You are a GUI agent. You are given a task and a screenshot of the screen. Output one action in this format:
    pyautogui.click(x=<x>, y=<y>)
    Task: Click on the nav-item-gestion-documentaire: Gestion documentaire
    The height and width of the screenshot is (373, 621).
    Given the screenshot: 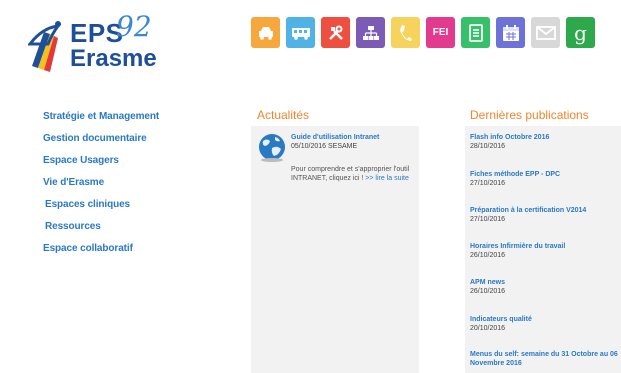 What is the action you would take?
    pyautogui.click(x=87, y=138)
    